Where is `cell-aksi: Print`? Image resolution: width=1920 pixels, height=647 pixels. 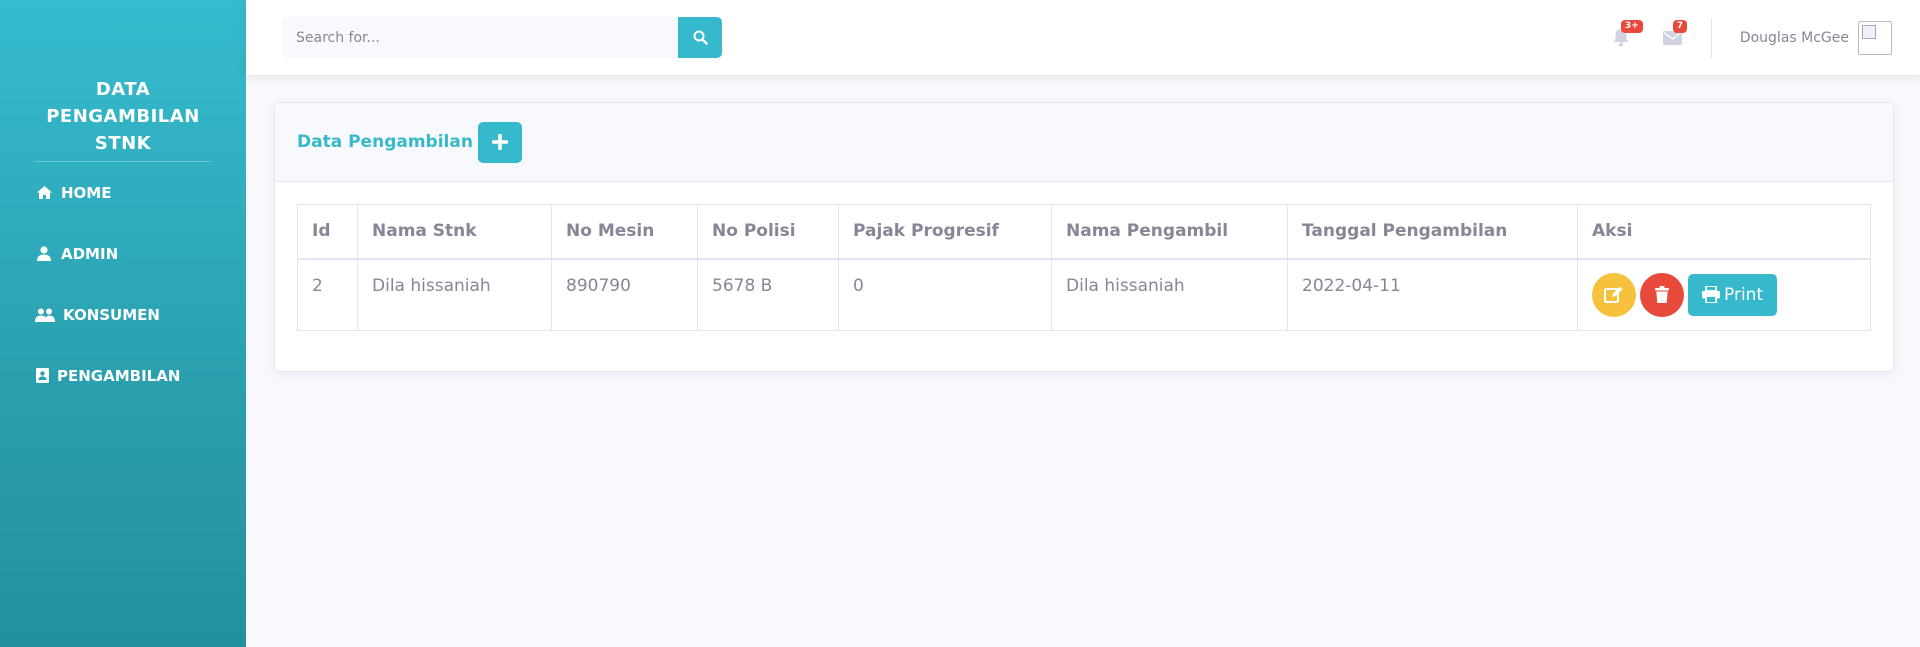 cell-aksi: Print is located at coordinates (1724, 294).